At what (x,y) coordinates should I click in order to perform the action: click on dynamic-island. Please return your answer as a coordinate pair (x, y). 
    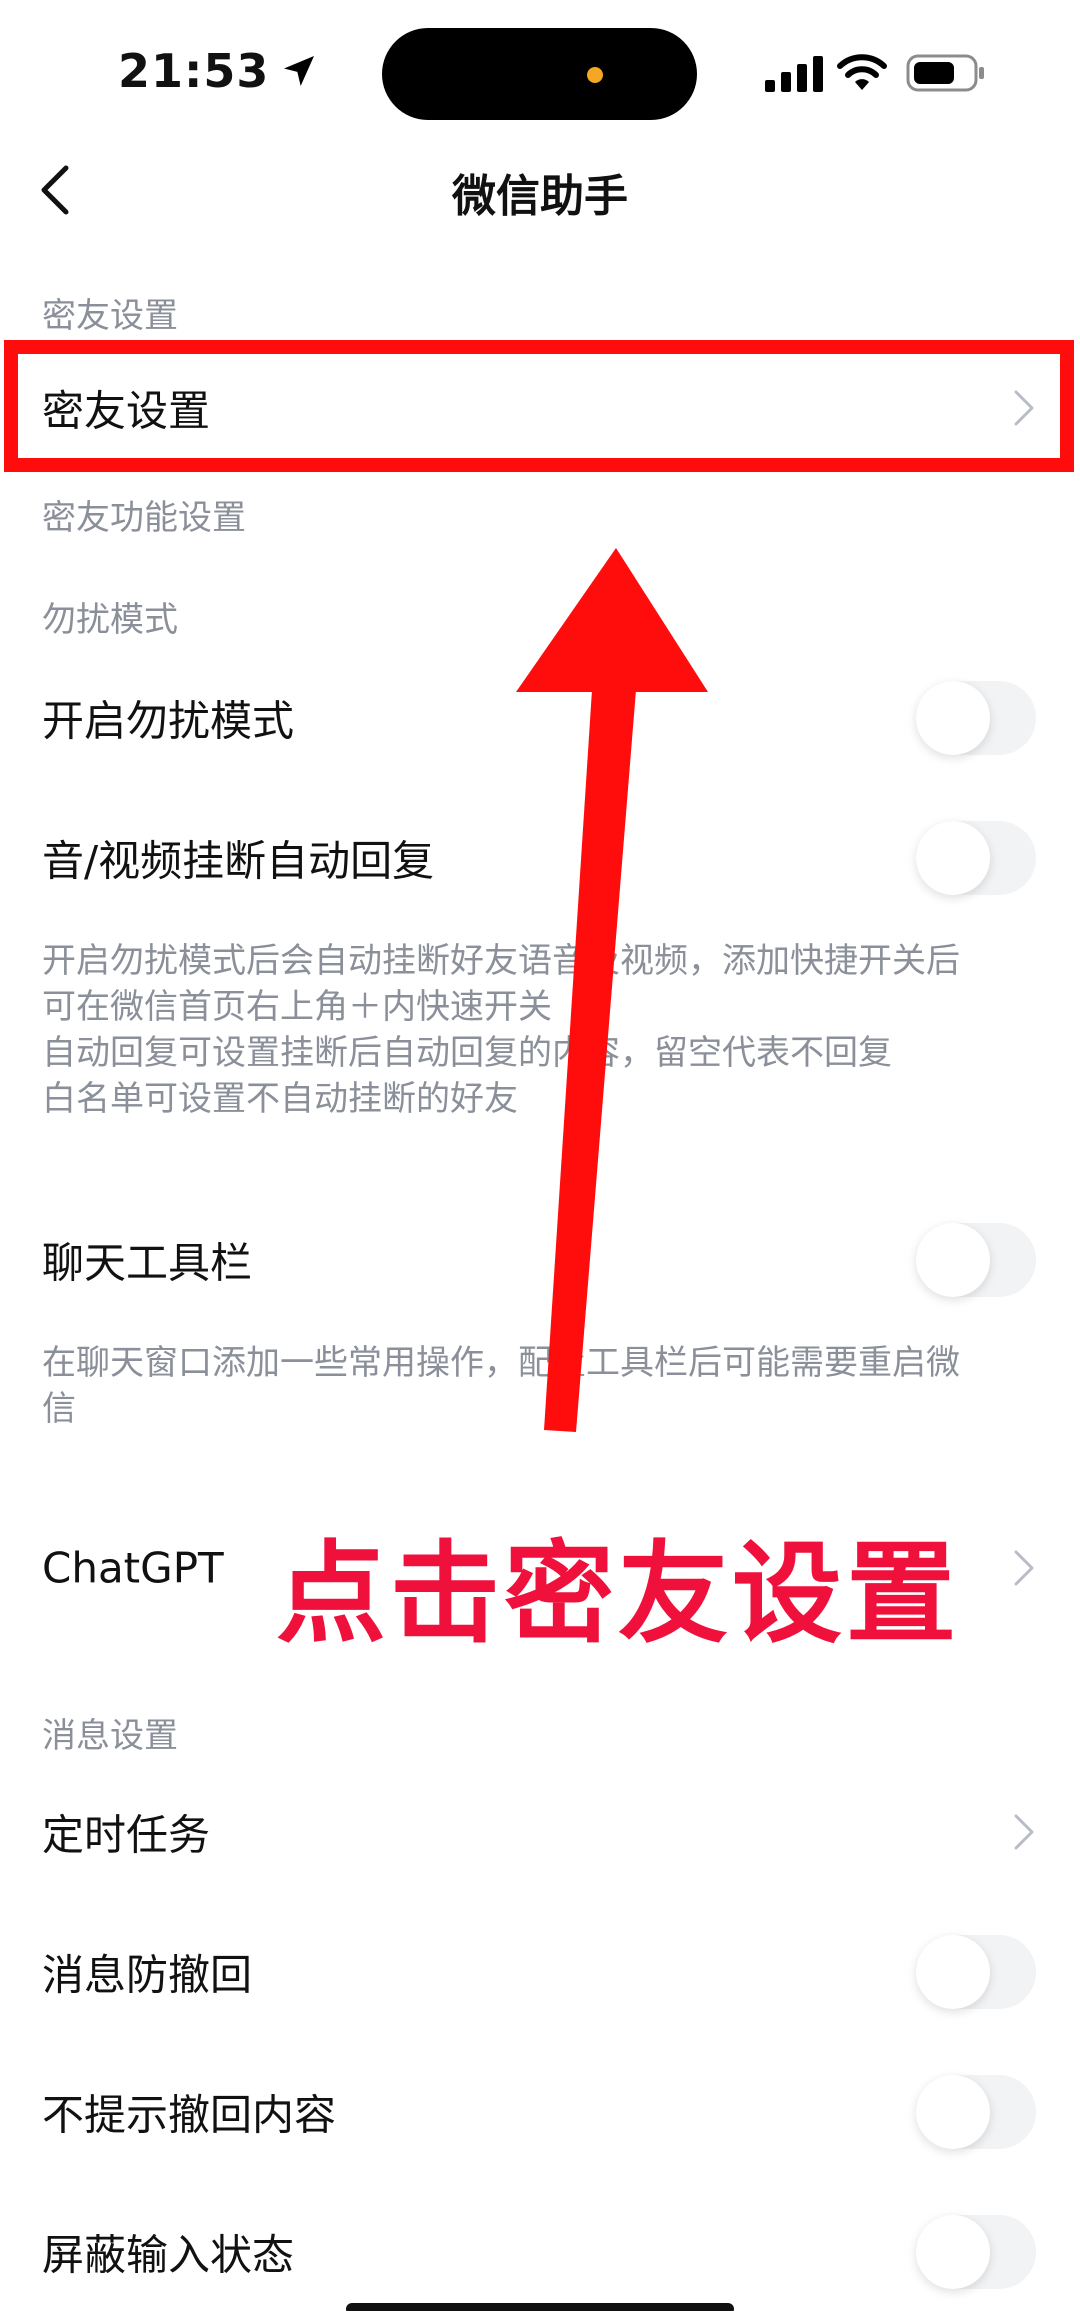
    Looking at the image, I should click on (539, 74).